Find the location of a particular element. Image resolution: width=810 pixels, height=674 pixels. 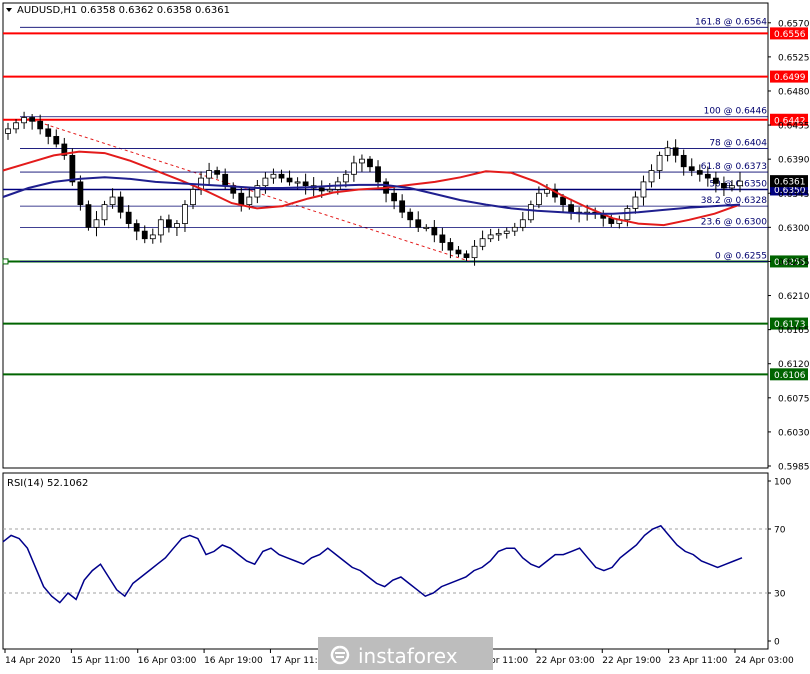

price-tick-label: 0.6210 is located at coordinates (794, 297).